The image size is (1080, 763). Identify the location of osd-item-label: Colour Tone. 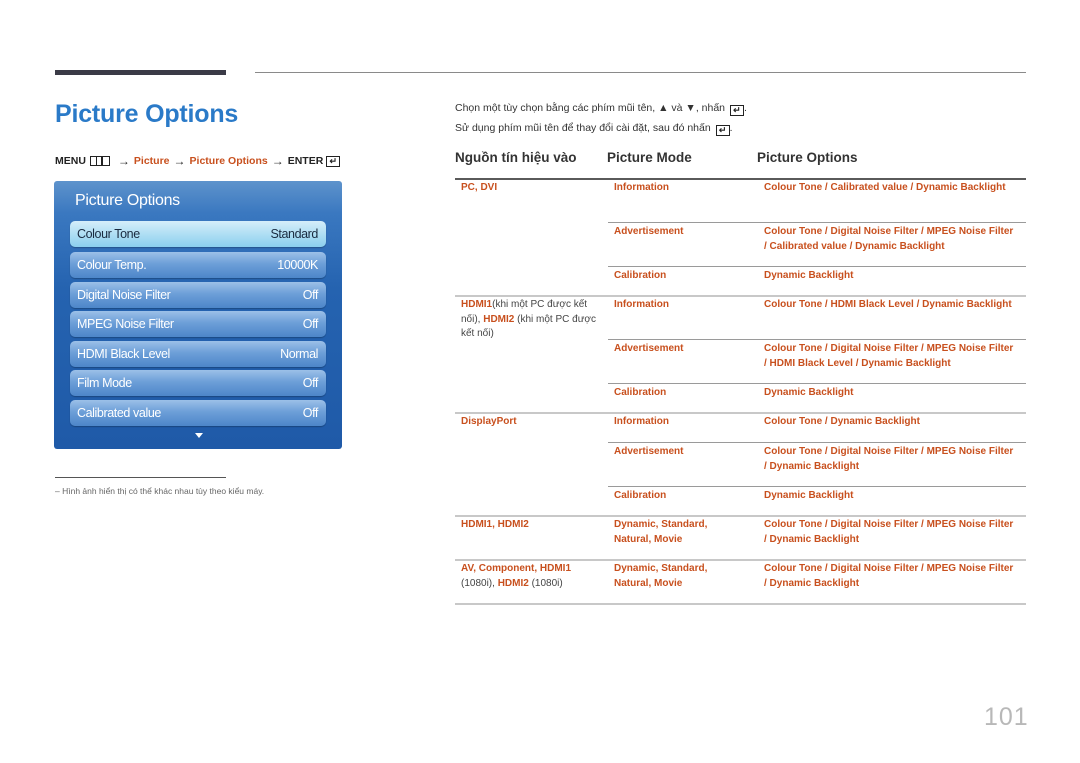
(108, 234).